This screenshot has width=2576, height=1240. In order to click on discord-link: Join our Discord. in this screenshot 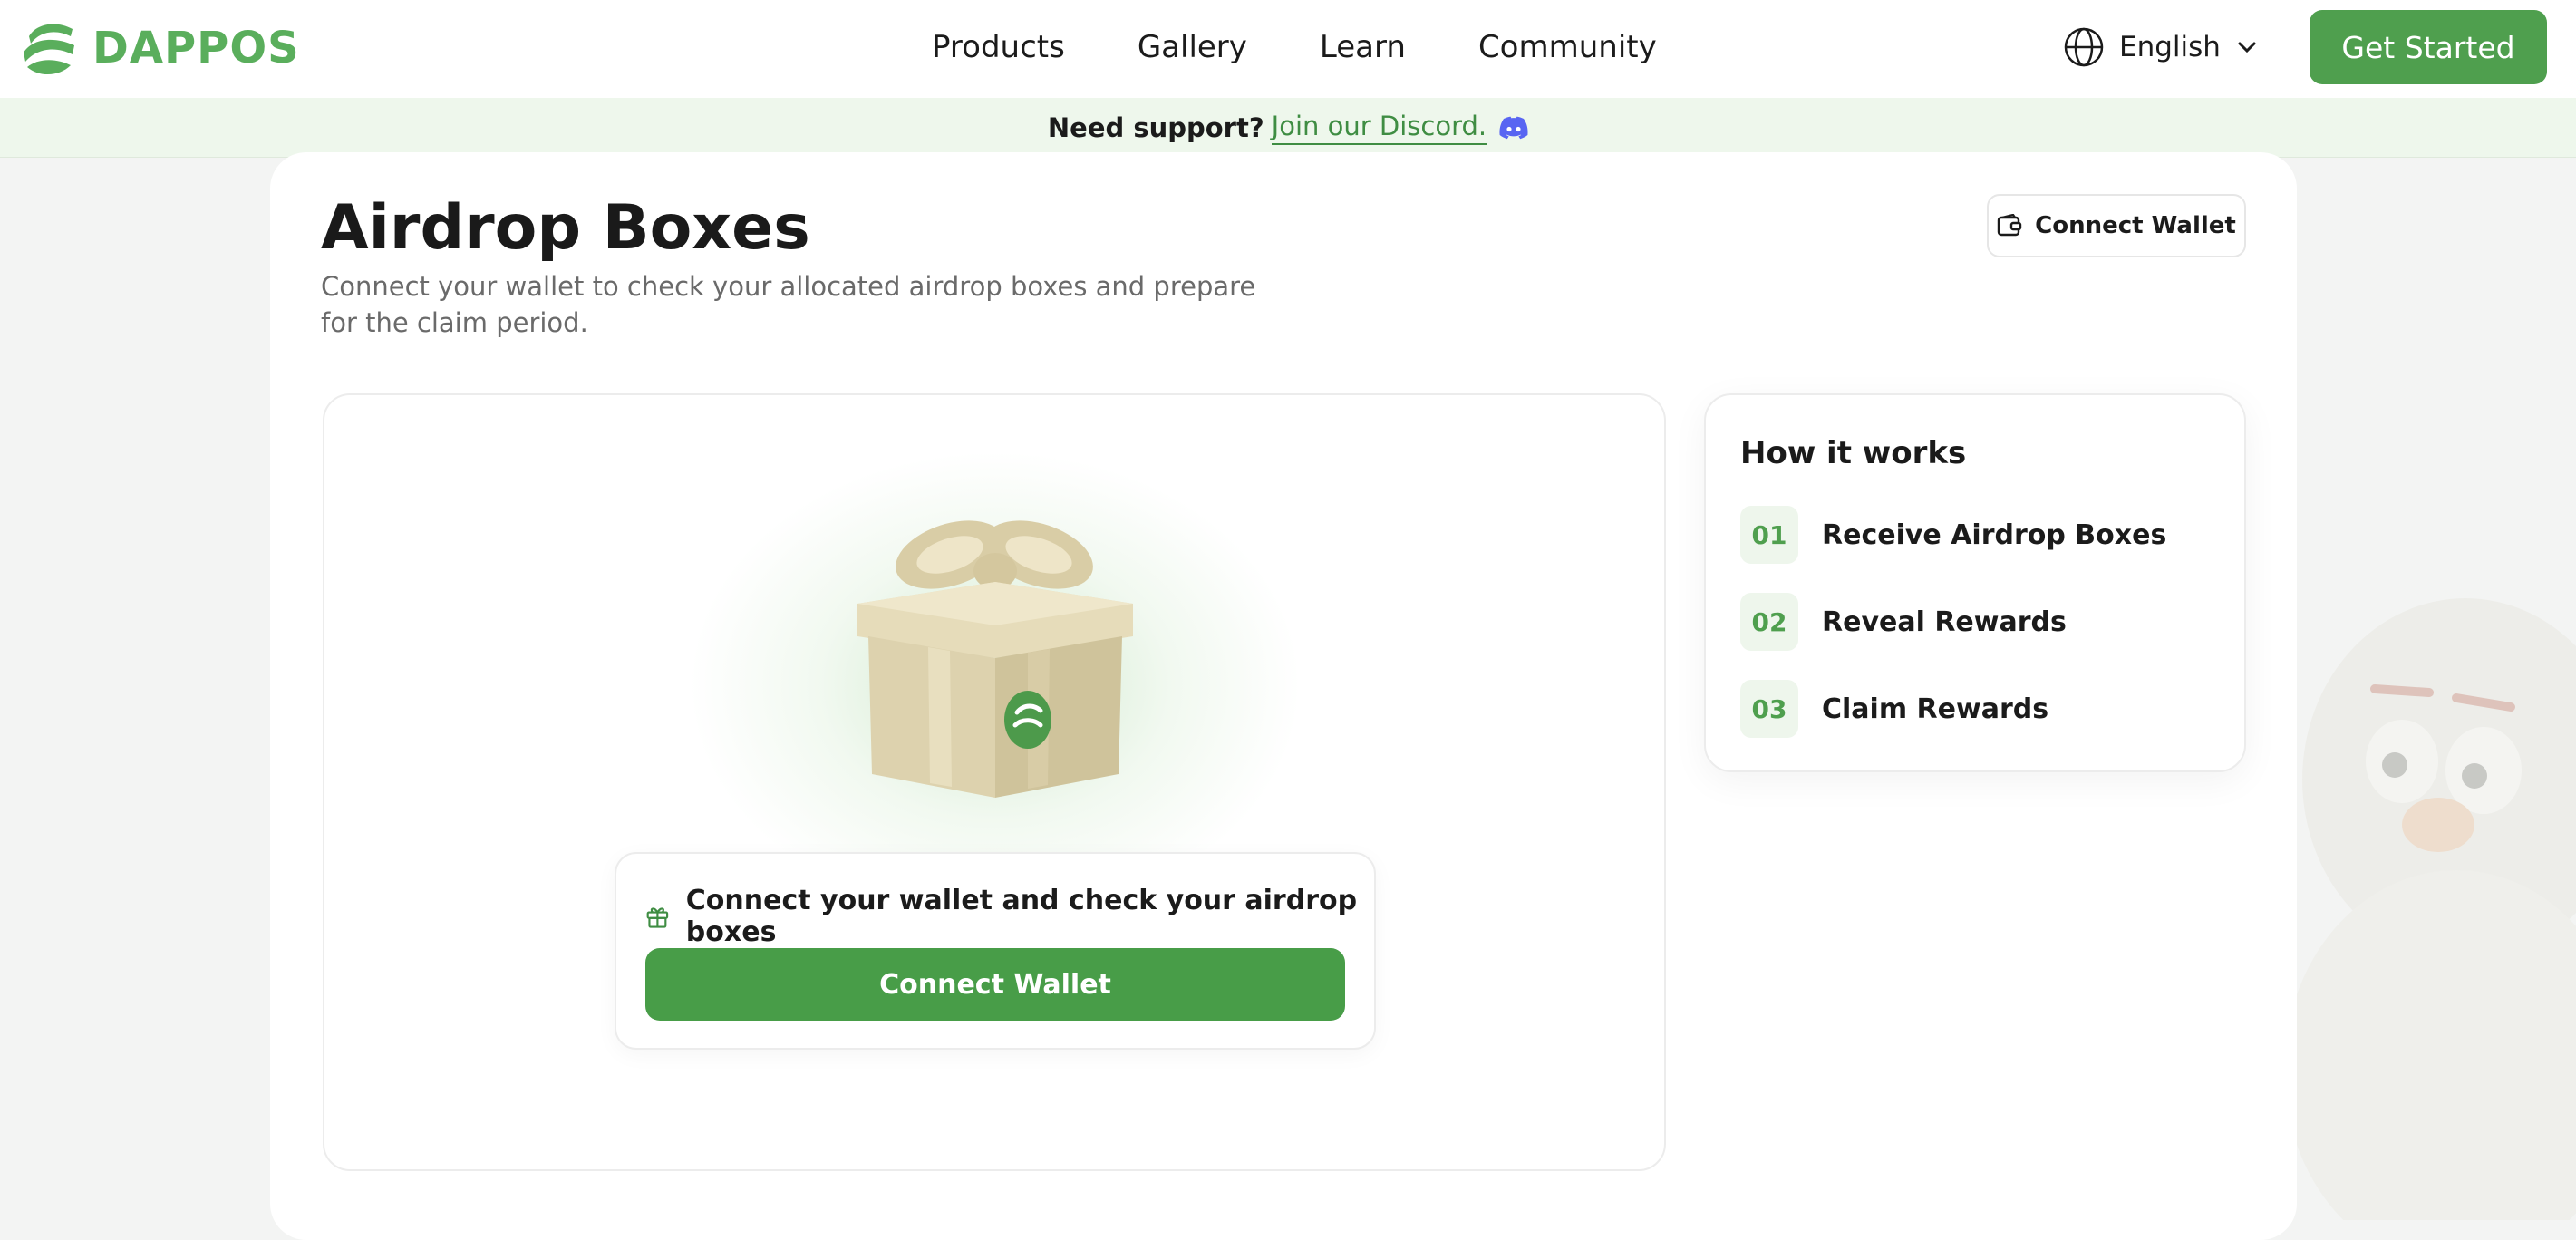, I will do `click(1379, 128)`.